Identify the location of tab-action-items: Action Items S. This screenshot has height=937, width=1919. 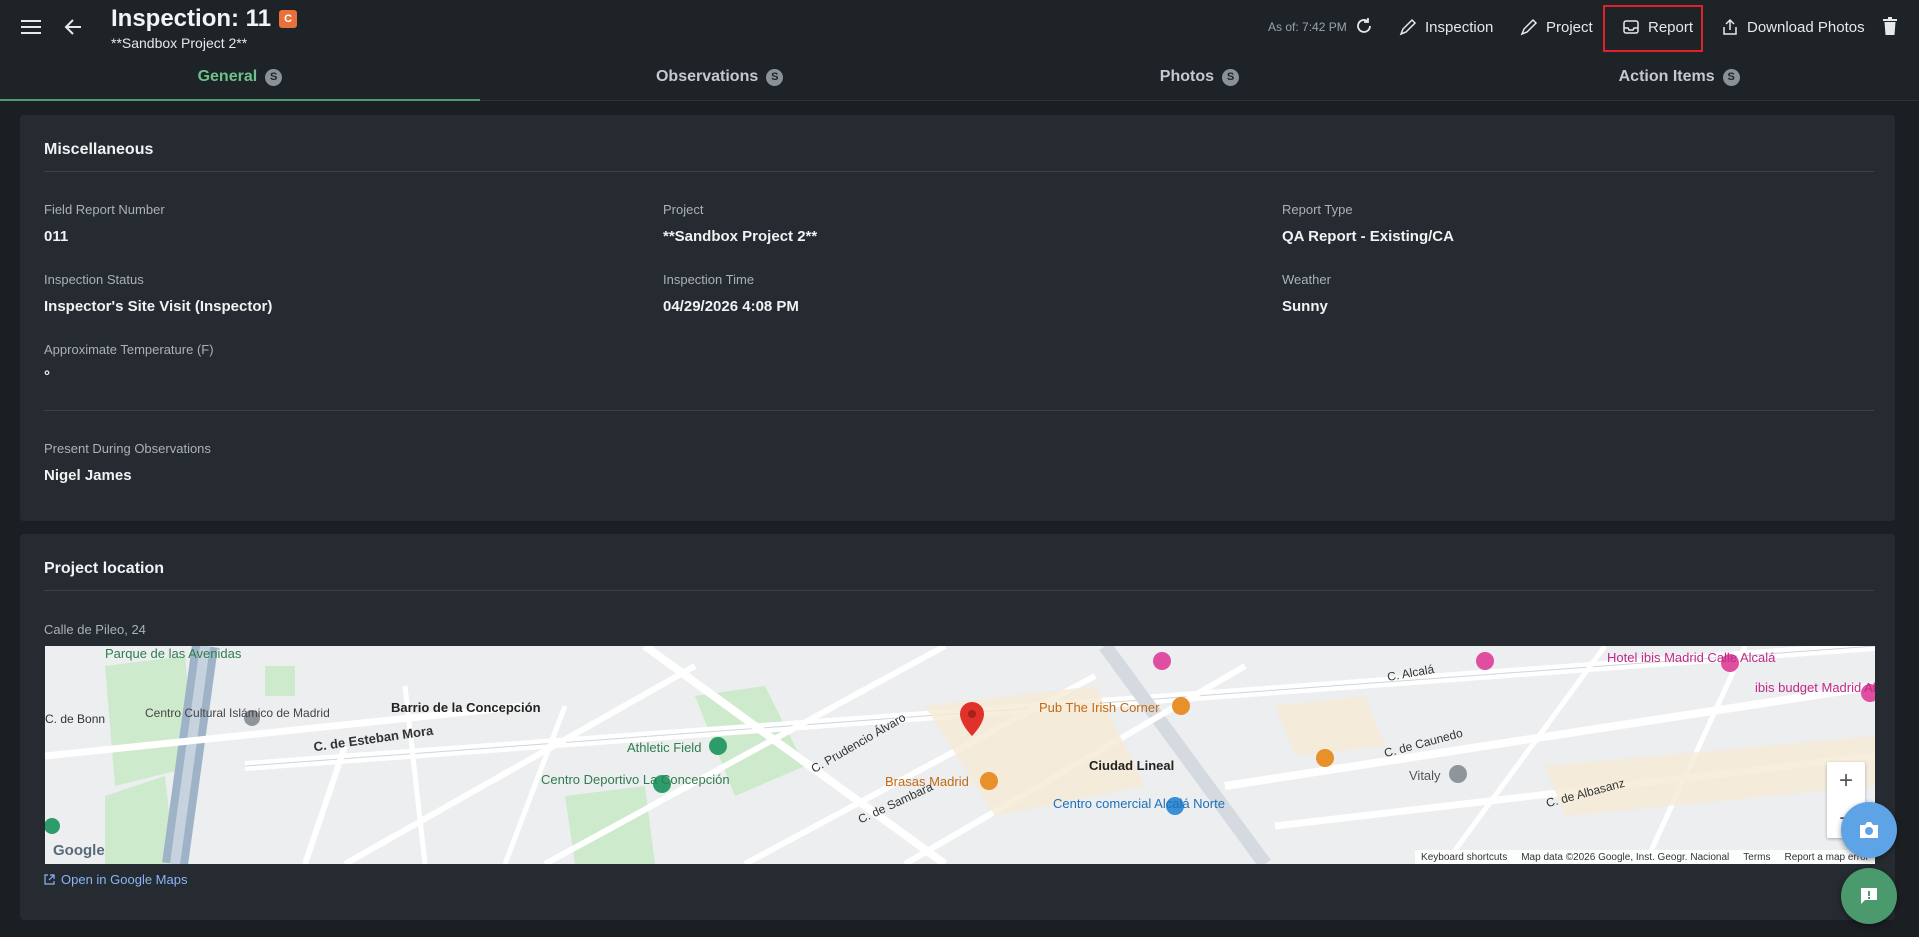
(1679, 77).